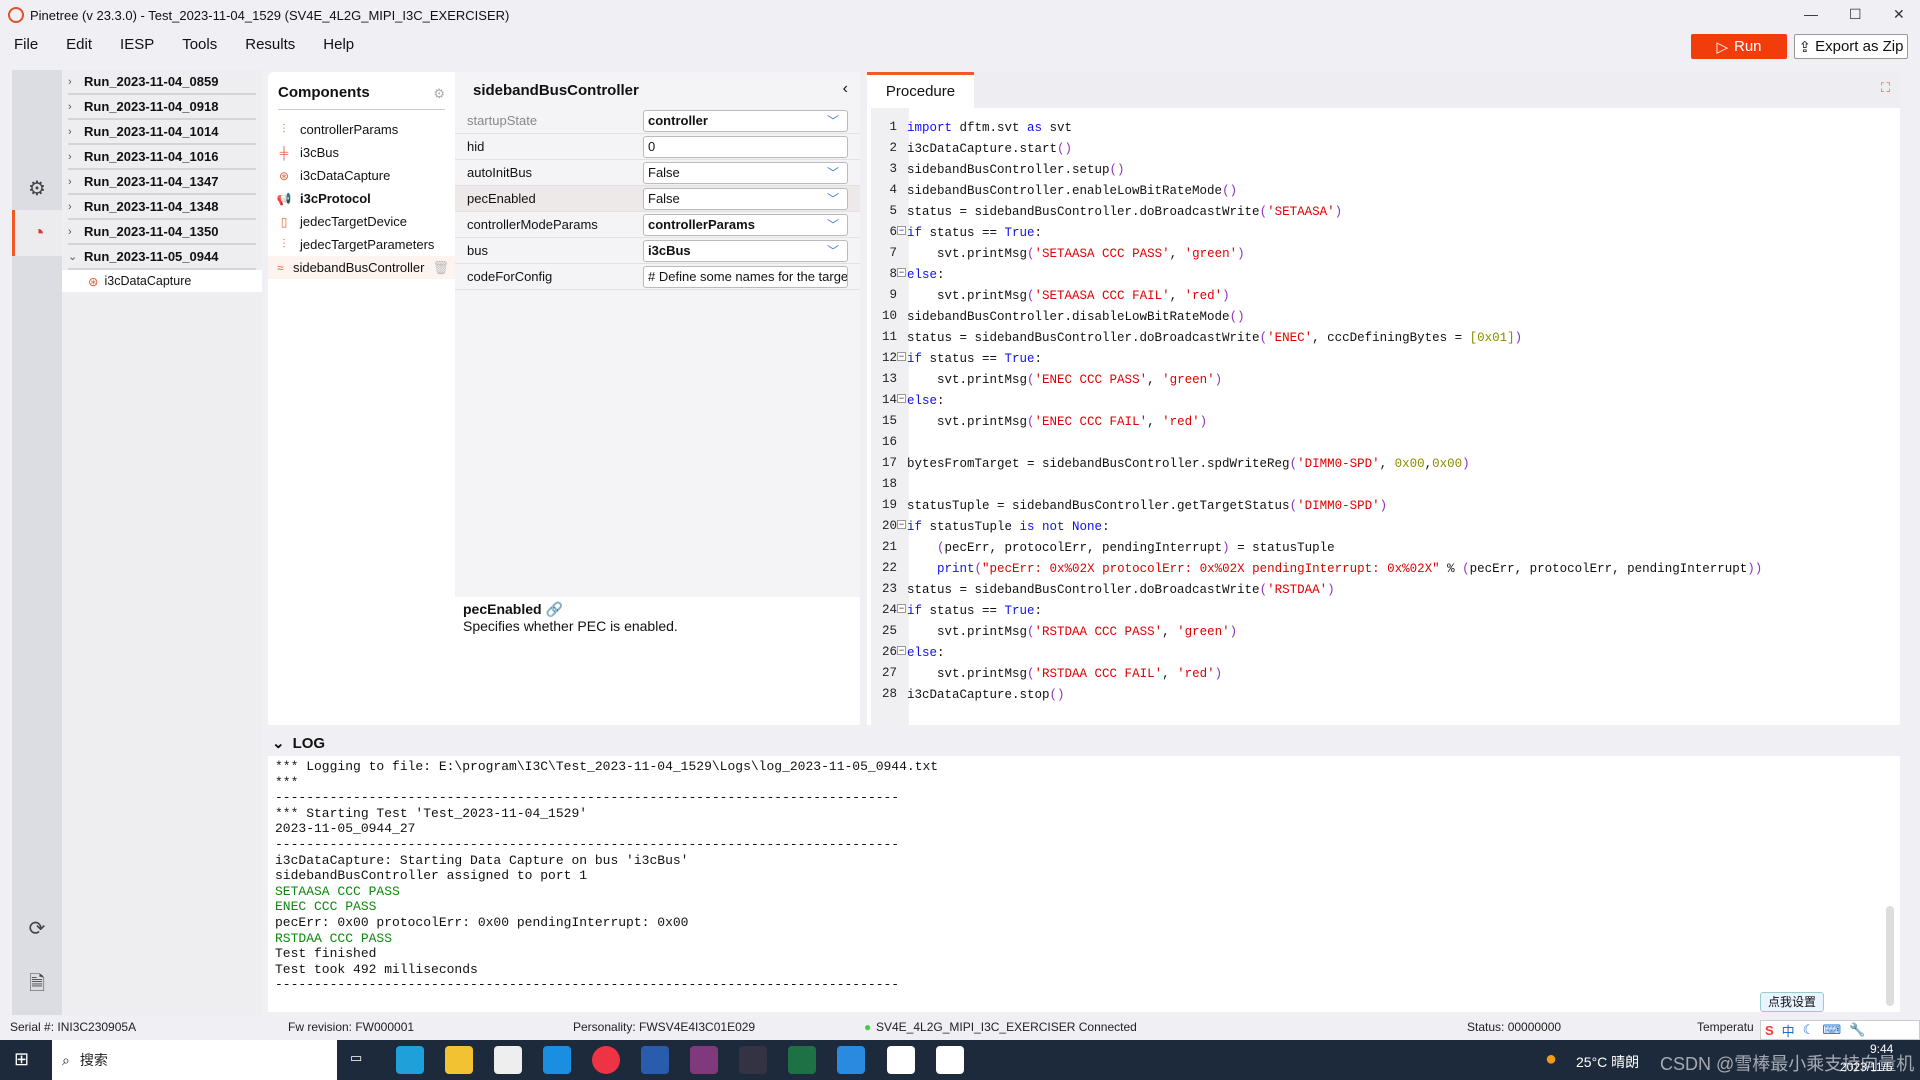 This screenshot has height=1080, width=1920. What do you see at coordinates (16, 15) in the screenshot?
I see `app-logo-icon` at bounding box center [16, 15].